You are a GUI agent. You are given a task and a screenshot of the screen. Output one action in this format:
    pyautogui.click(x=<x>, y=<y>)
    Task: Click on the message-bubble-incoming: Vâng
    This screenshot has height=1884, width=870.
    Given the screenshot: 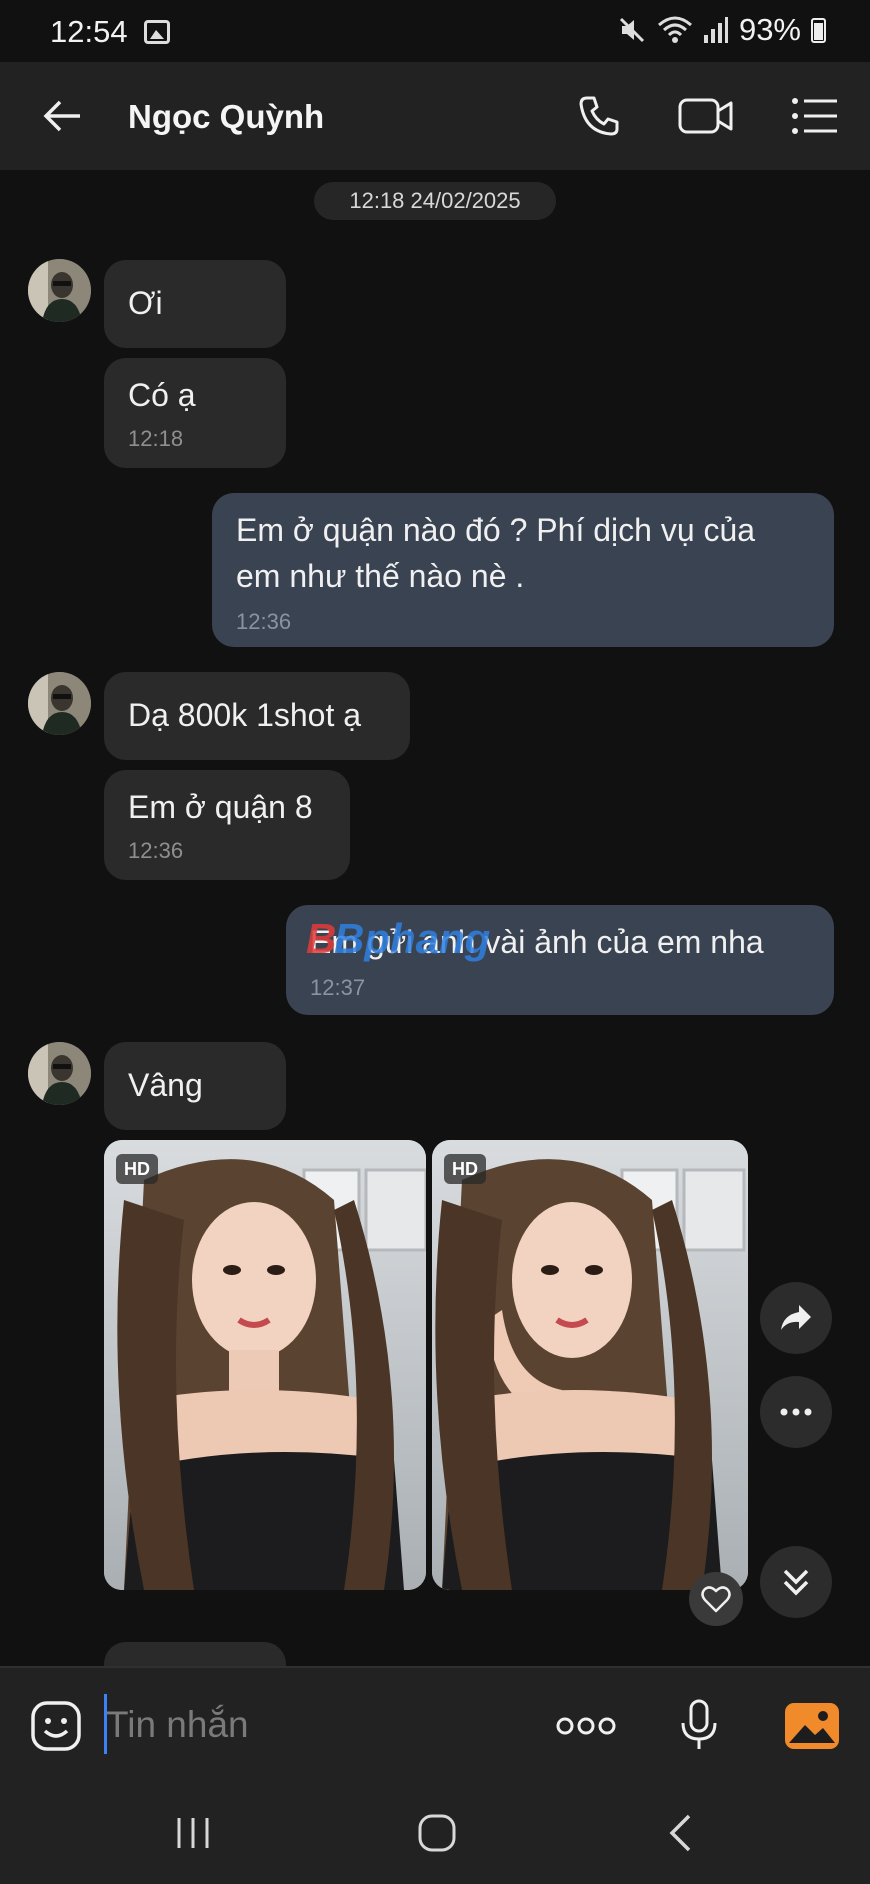 What is the action you would take?
    pyautogui.click(x=195, y=1086)
    